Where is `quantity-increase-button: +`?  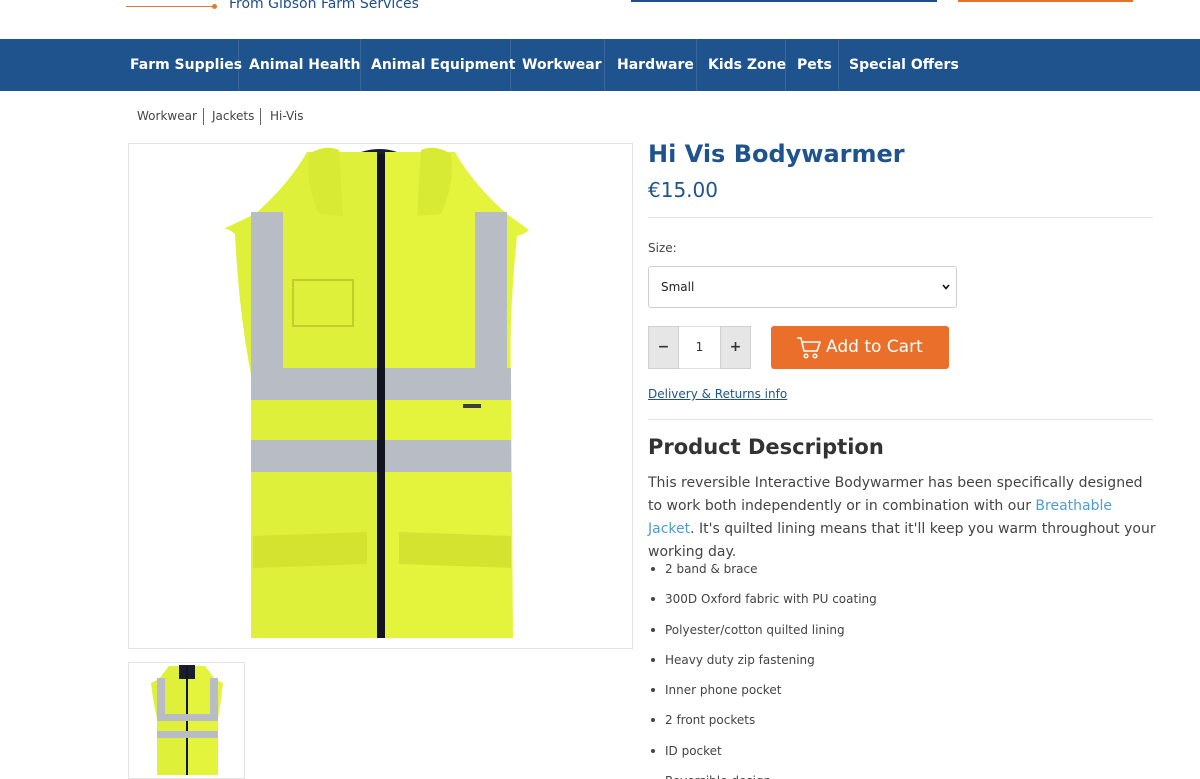
quantity-increase-button: + is located at coordinates (735, 347).